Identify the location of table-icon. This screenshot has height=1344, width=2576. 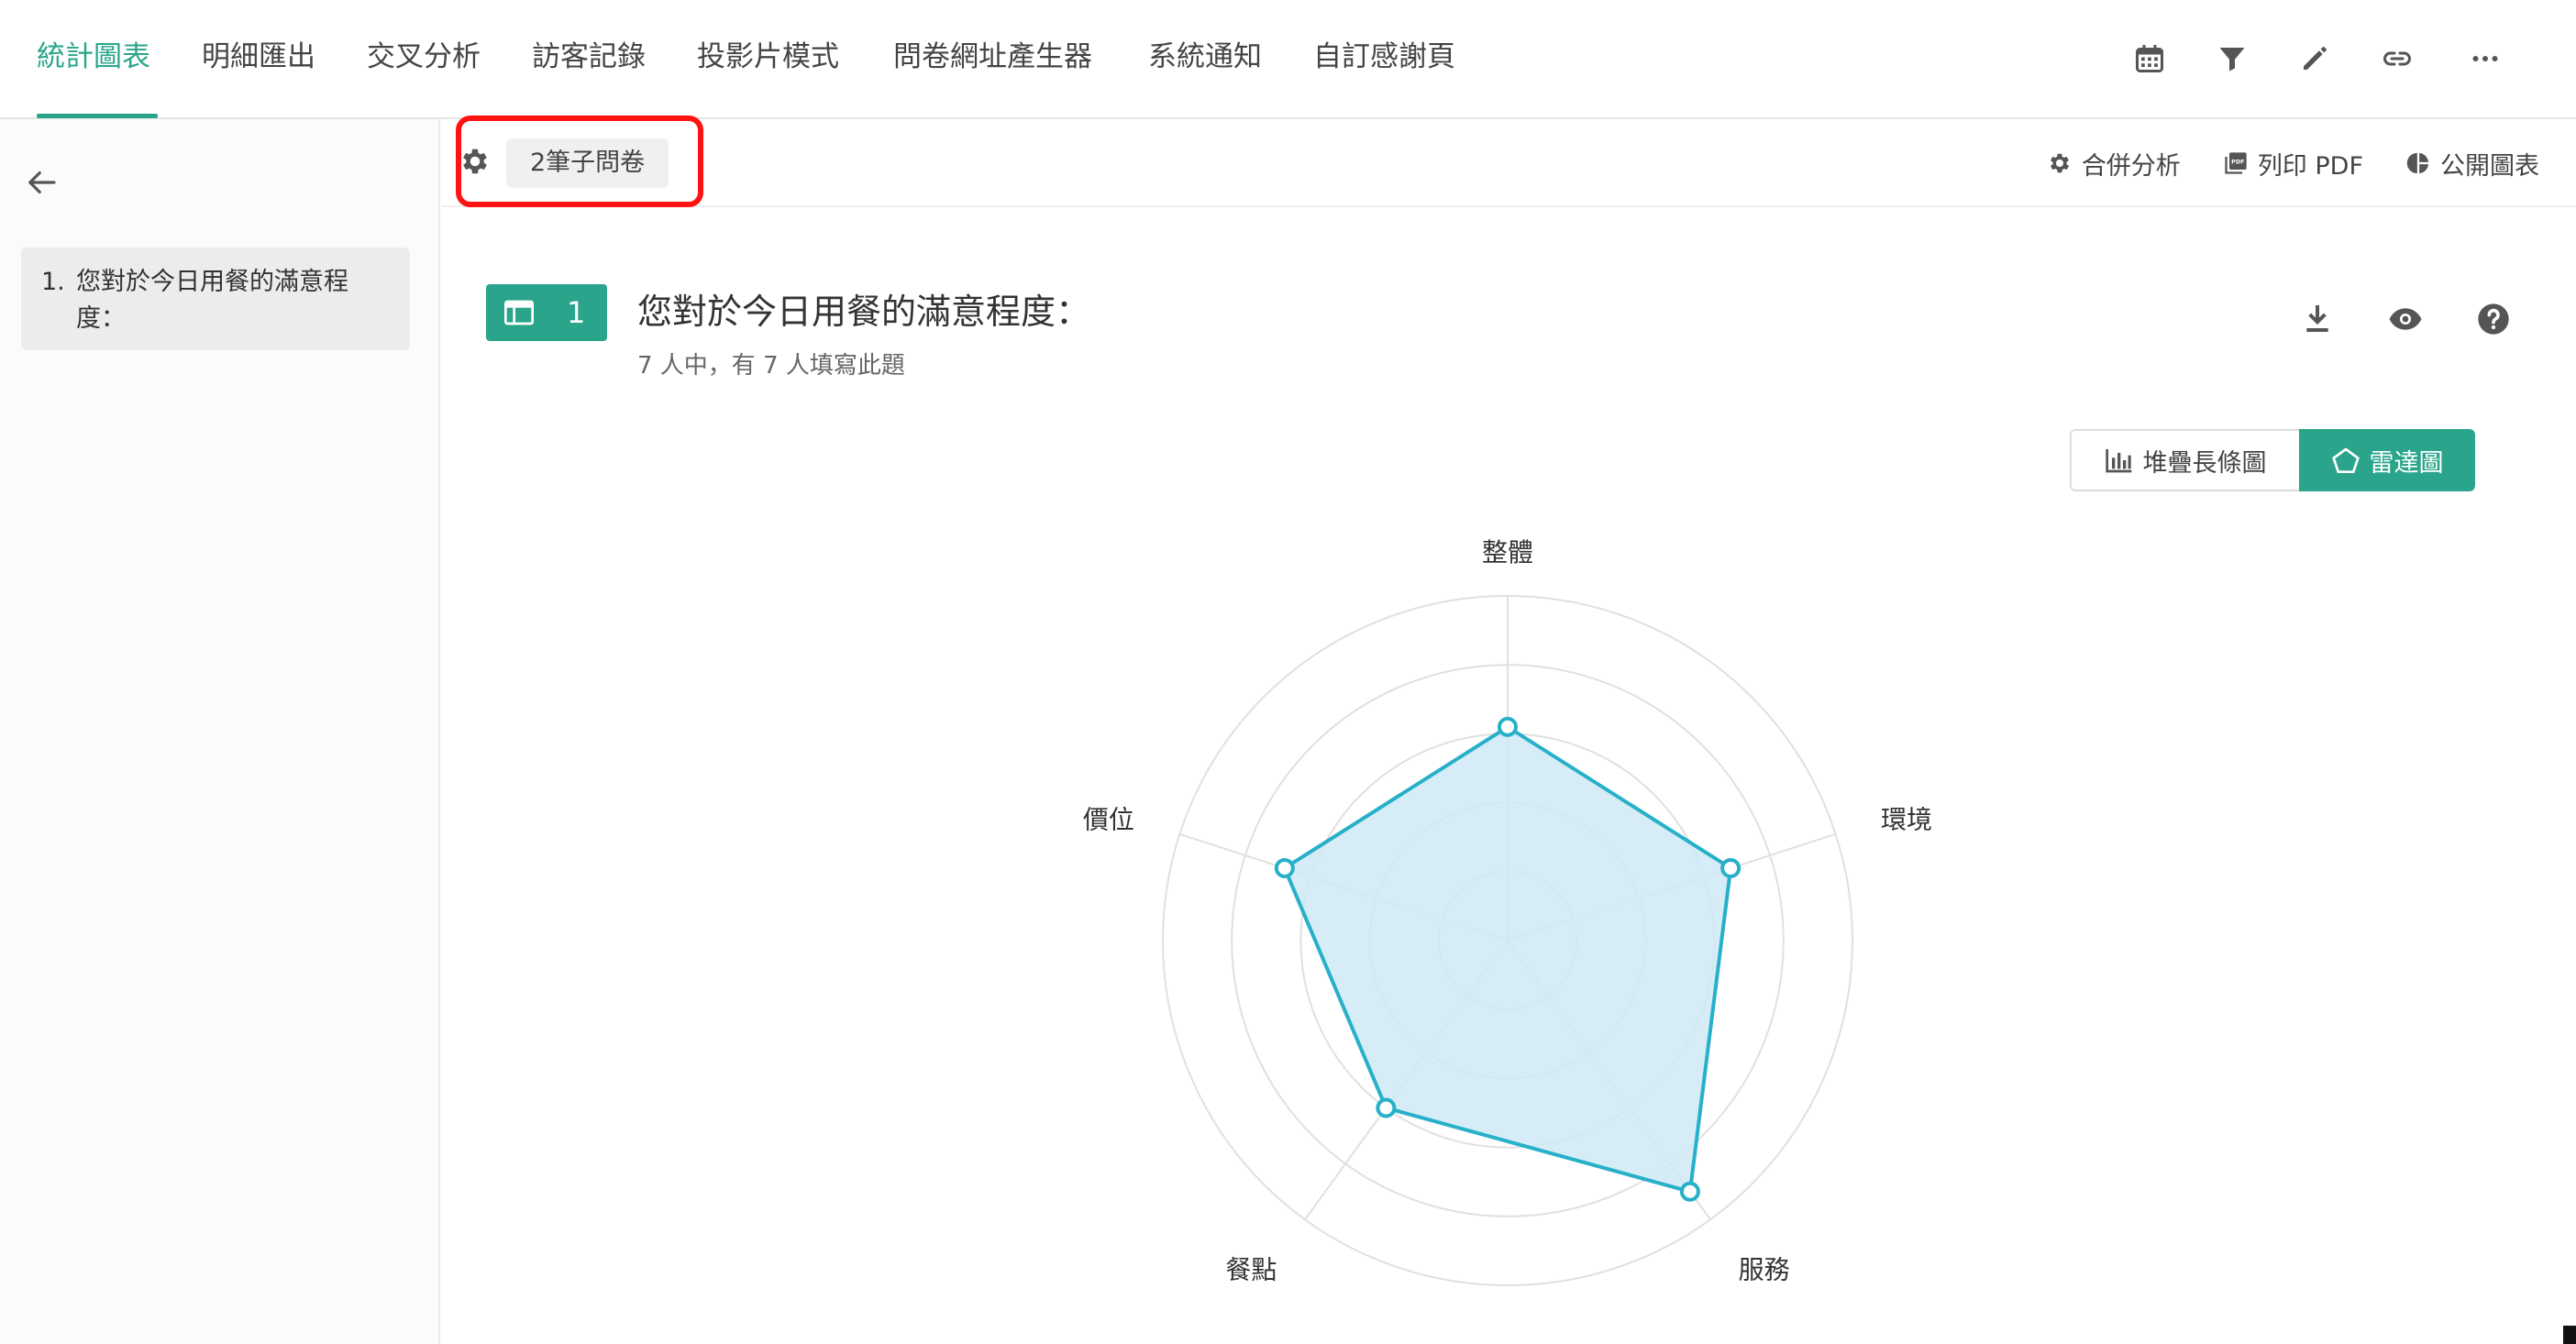
(519, 312).